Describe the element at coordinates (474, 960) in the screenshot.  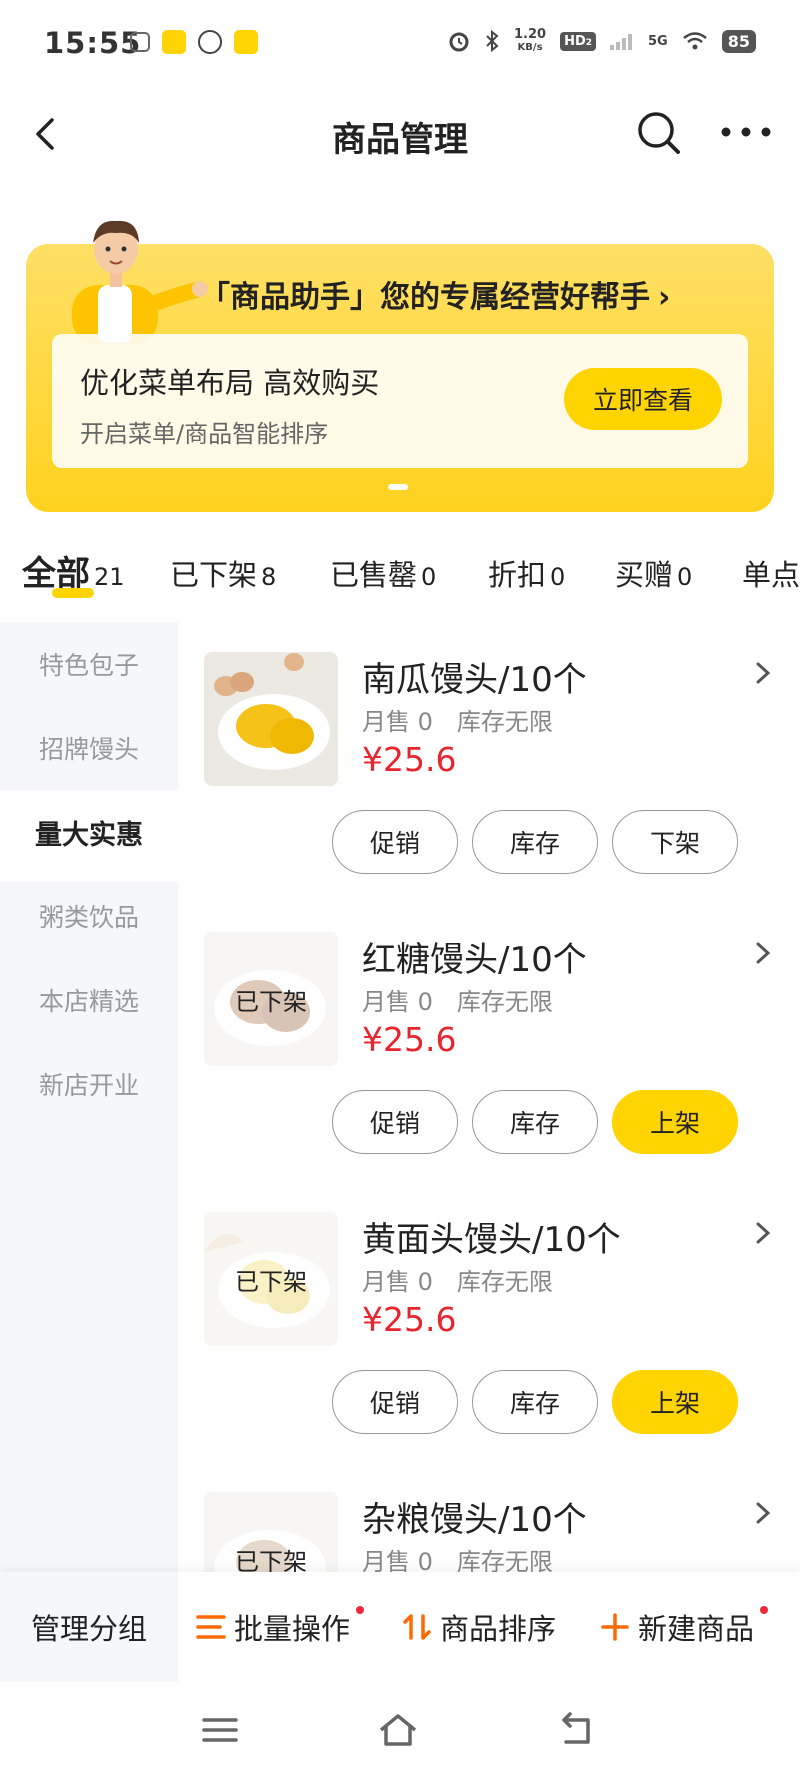
I see `product-name: 红糖馒头/10个` at that location.